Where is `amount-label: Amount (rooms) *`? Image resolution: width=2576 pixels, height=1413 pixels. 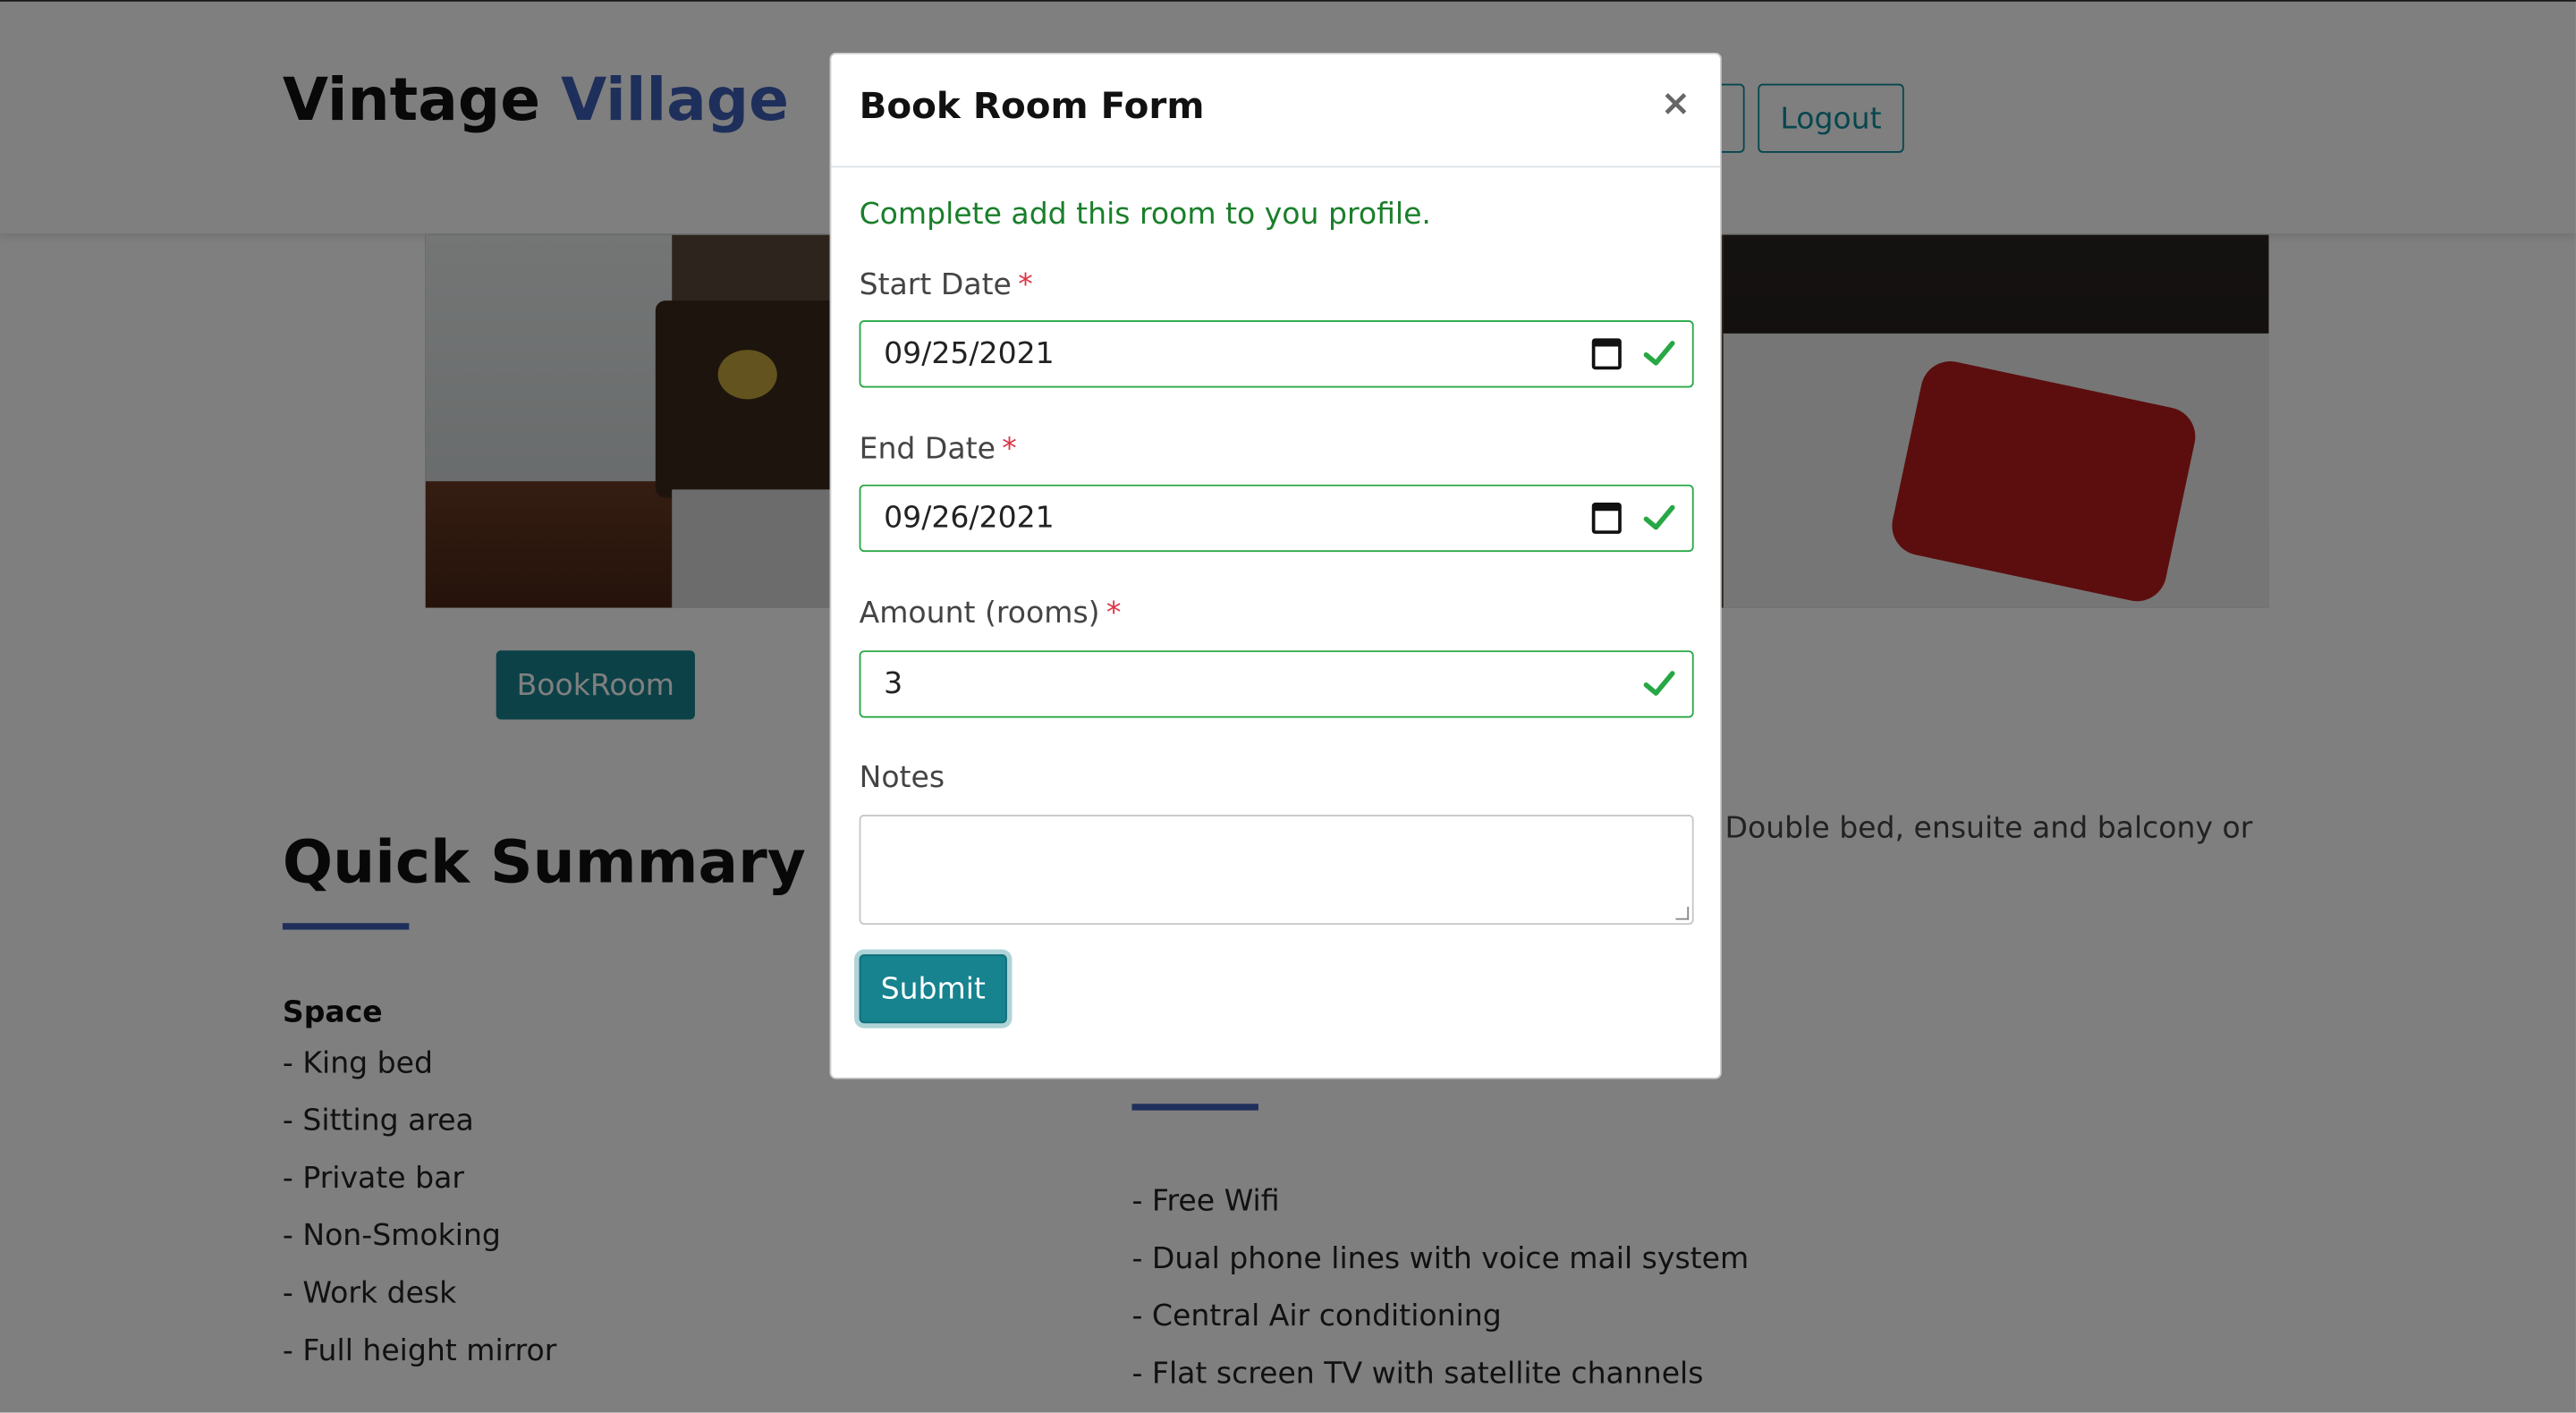
amount-label: Amount (rooms) * is located at coordinates (991, 614).